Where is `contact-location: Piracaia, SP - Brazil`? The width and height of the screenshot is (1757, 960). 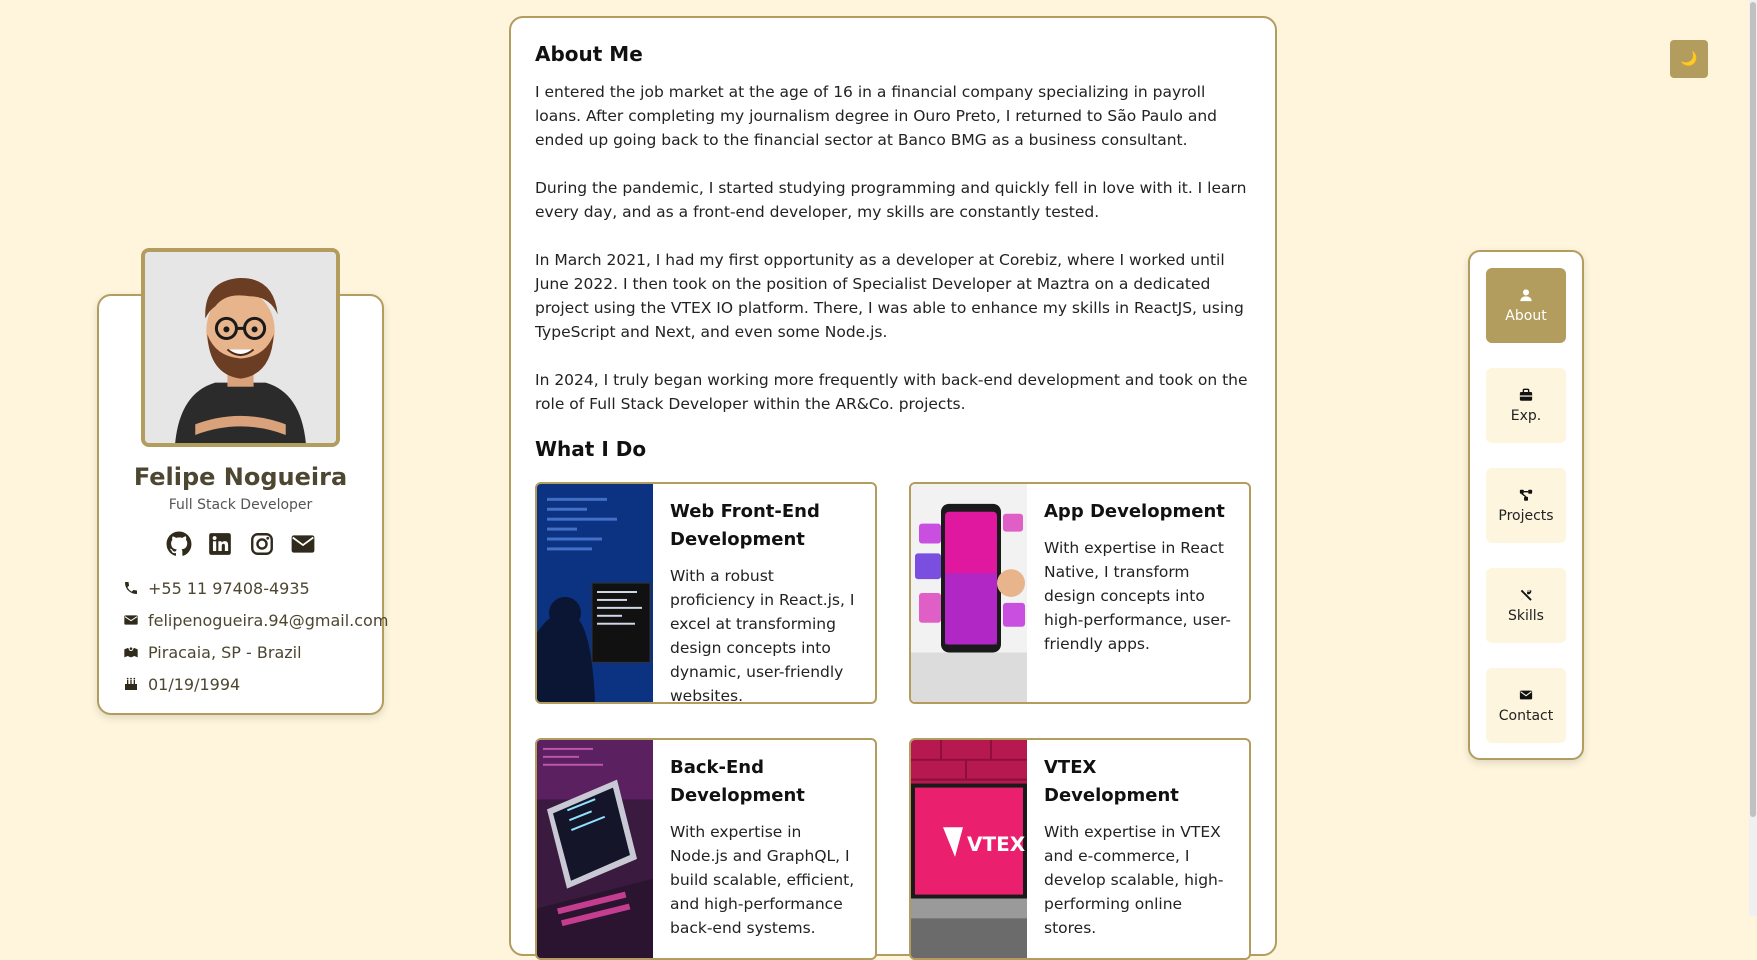 contact-location: Piracaia, SP - Brazil is located at coordinates (255, 652).